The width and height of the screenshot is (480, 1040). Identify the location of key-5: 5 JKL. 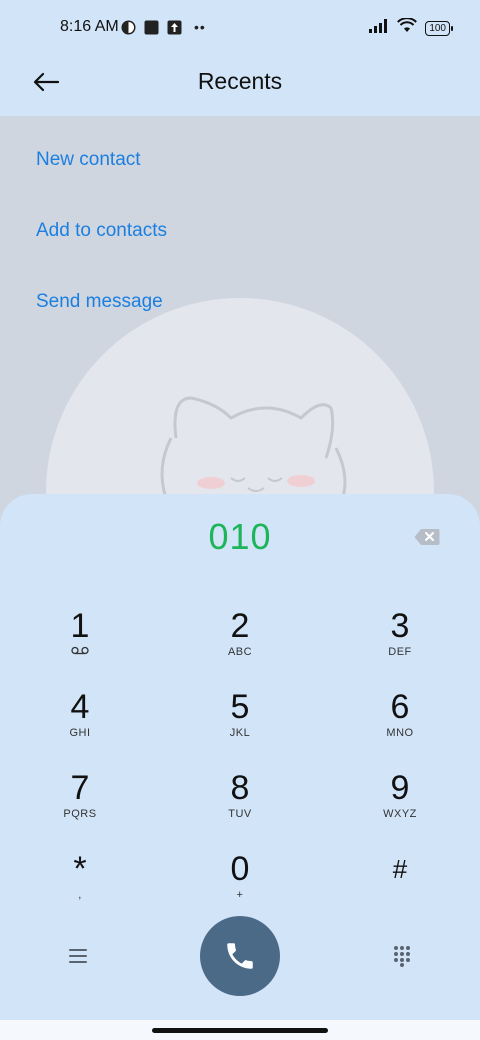
(240, 724).